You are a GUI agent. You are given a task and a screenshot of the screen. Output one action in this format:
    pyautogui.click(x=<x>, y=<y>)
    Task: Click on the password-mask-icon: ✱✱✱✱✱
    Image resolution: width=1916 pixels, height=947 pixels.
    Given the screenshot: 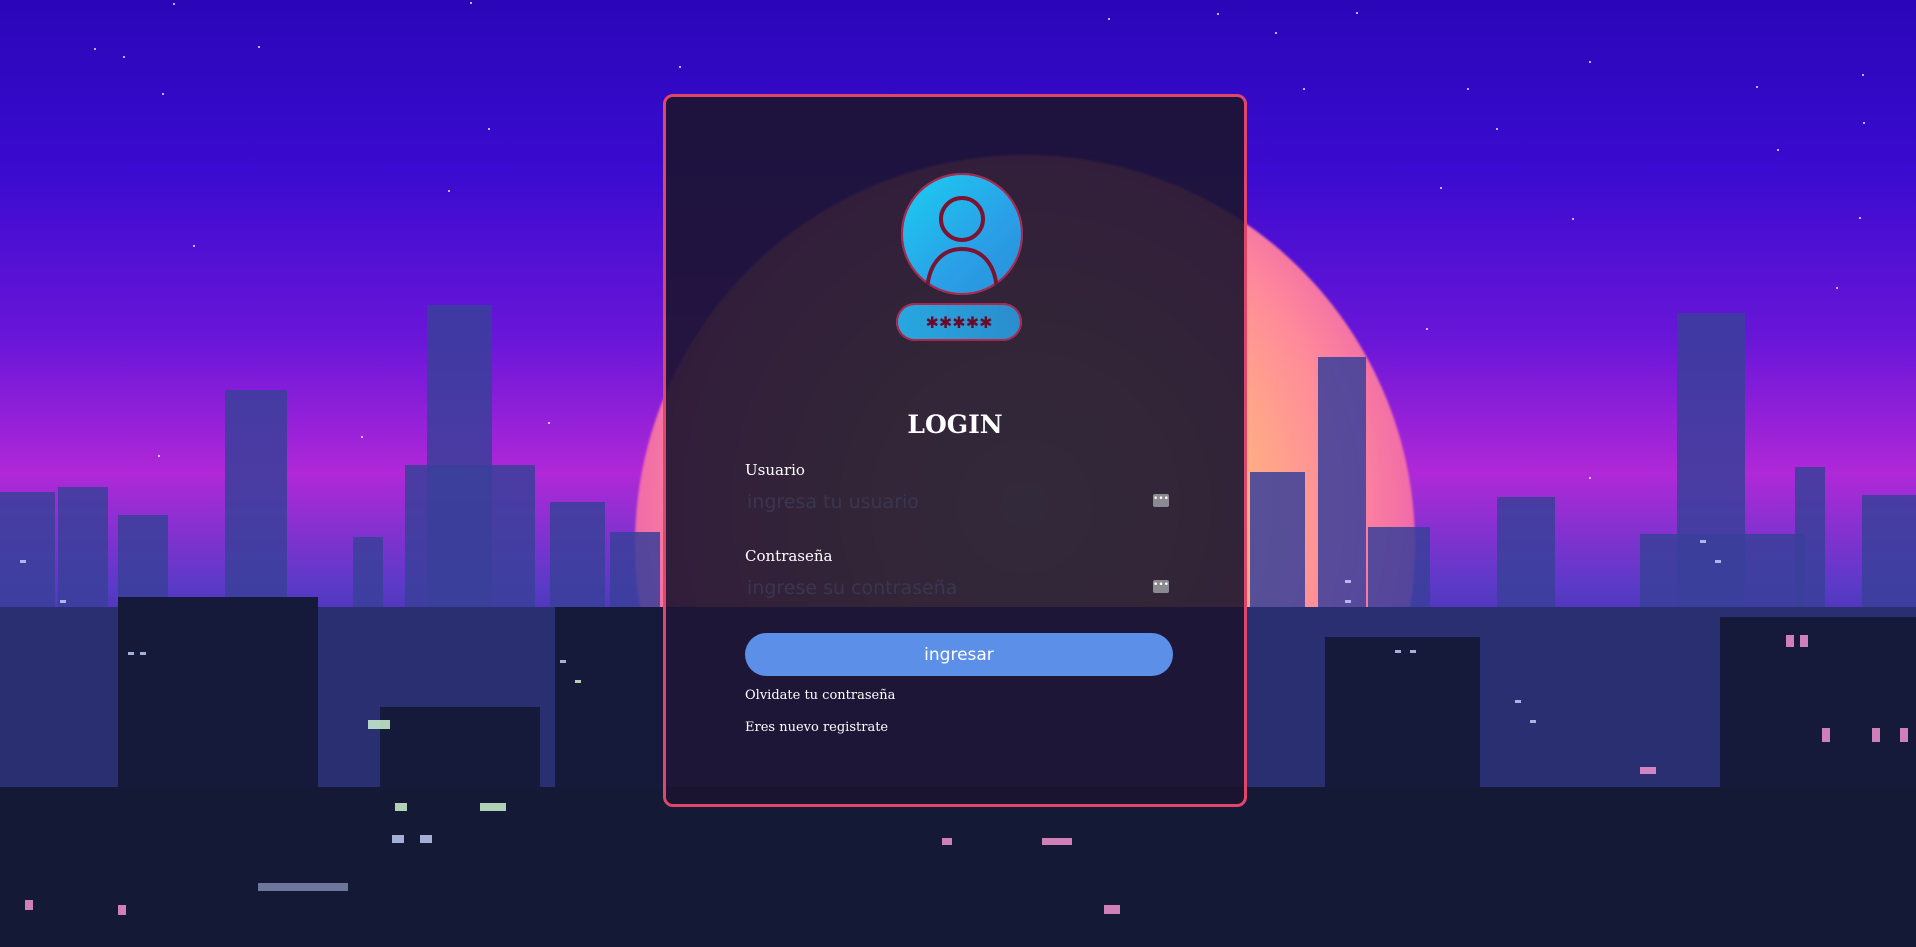 What is the action you would take?
    pyautogui.click(x=959, y=322)
    